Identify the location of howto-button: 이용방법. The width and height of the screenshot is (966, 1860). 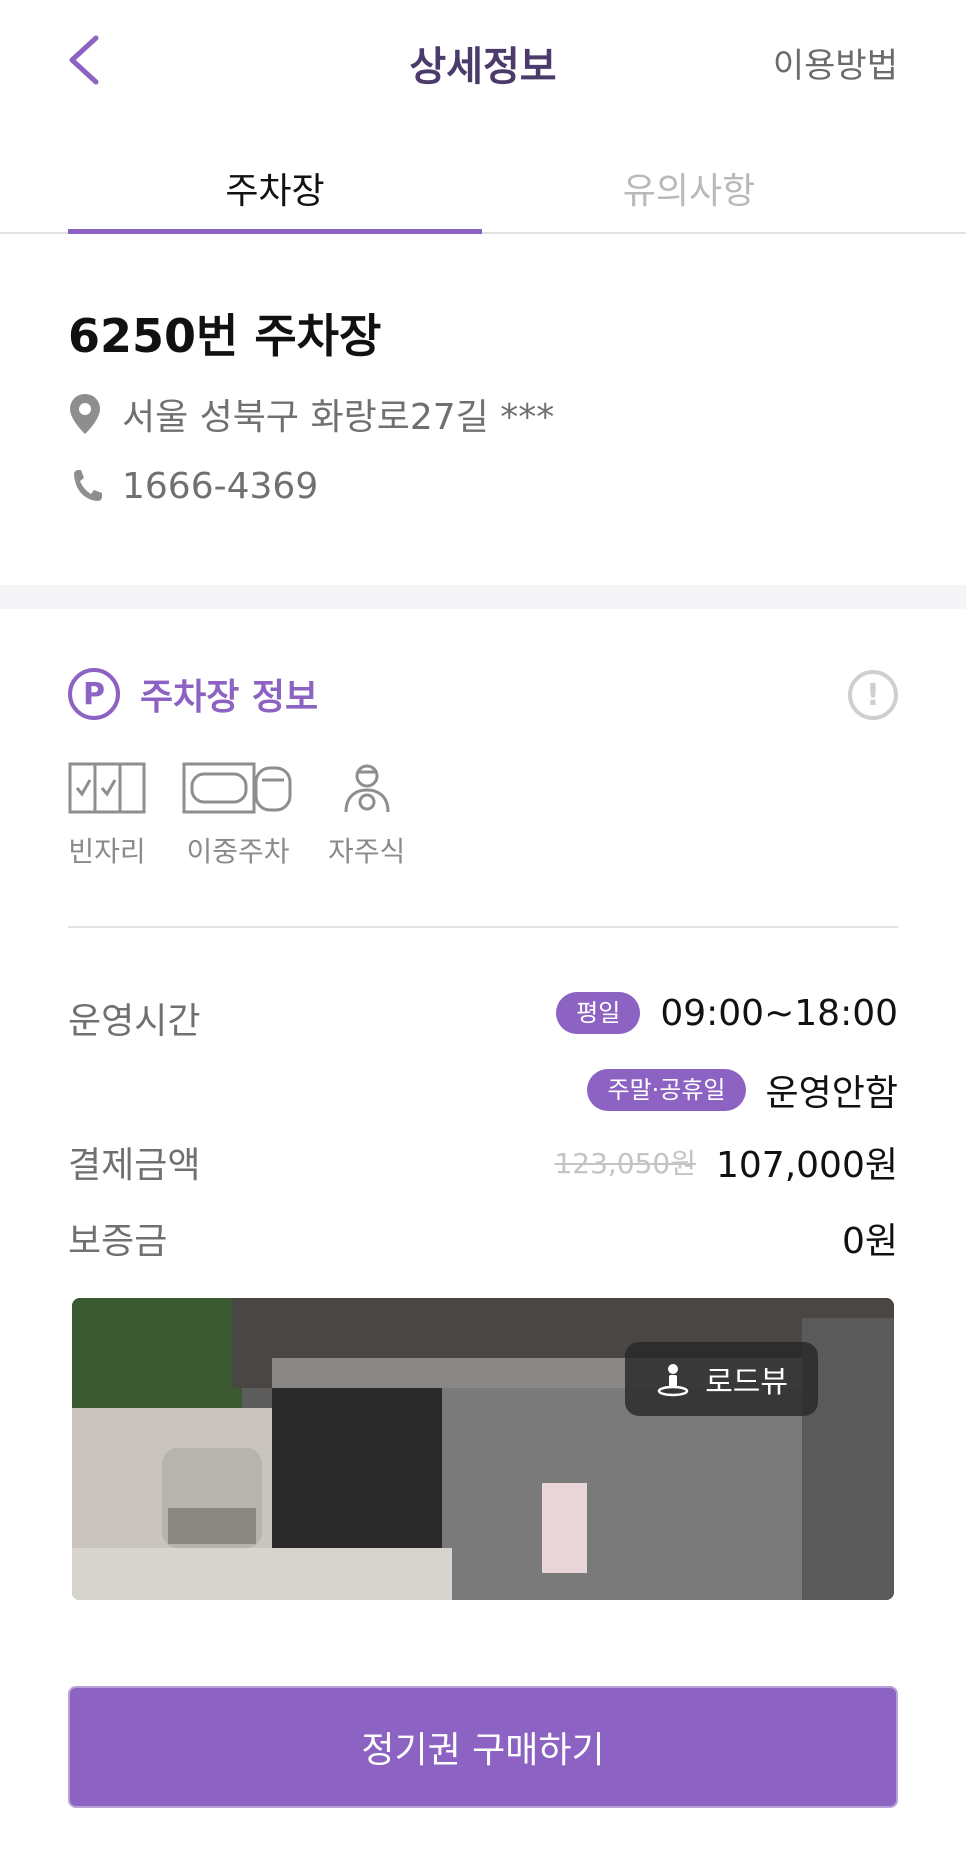
(835, 62).